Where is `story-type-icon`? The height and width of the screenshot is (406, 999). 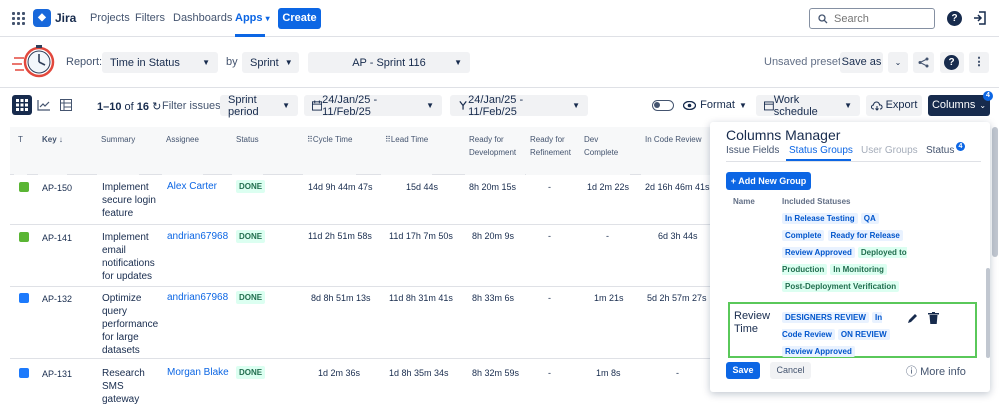
story-type-icon is located at coordinates (24, 187).